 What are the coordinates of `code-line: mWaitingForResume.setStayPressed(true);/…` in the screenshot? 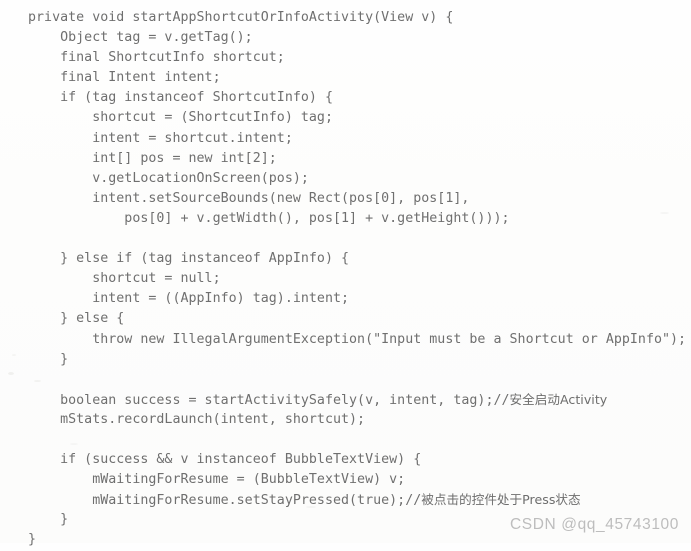 It's located at (345, 500).